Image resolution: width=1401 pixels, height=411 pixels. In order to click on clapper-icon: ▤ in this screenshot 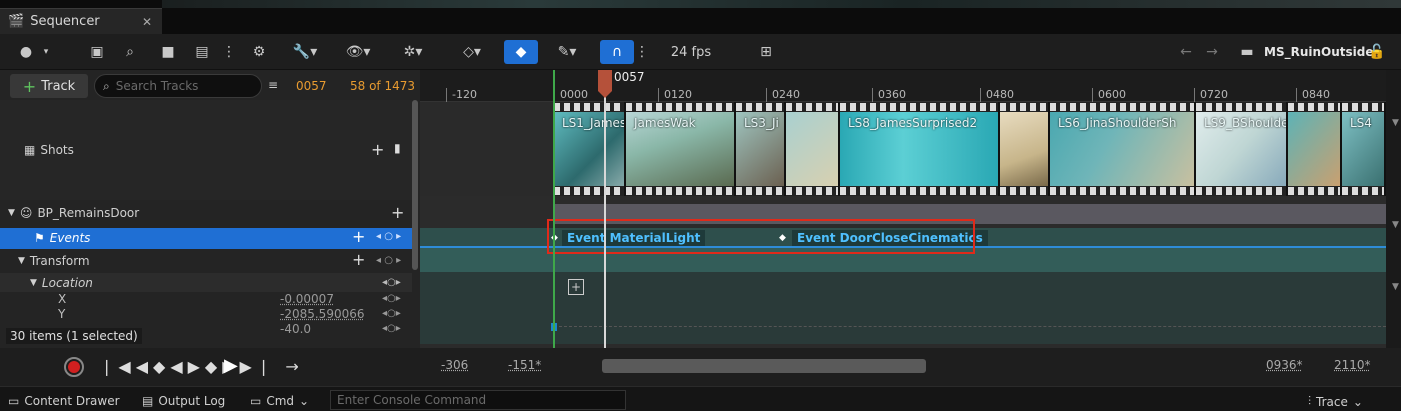, I will do `click(202, 52)`.